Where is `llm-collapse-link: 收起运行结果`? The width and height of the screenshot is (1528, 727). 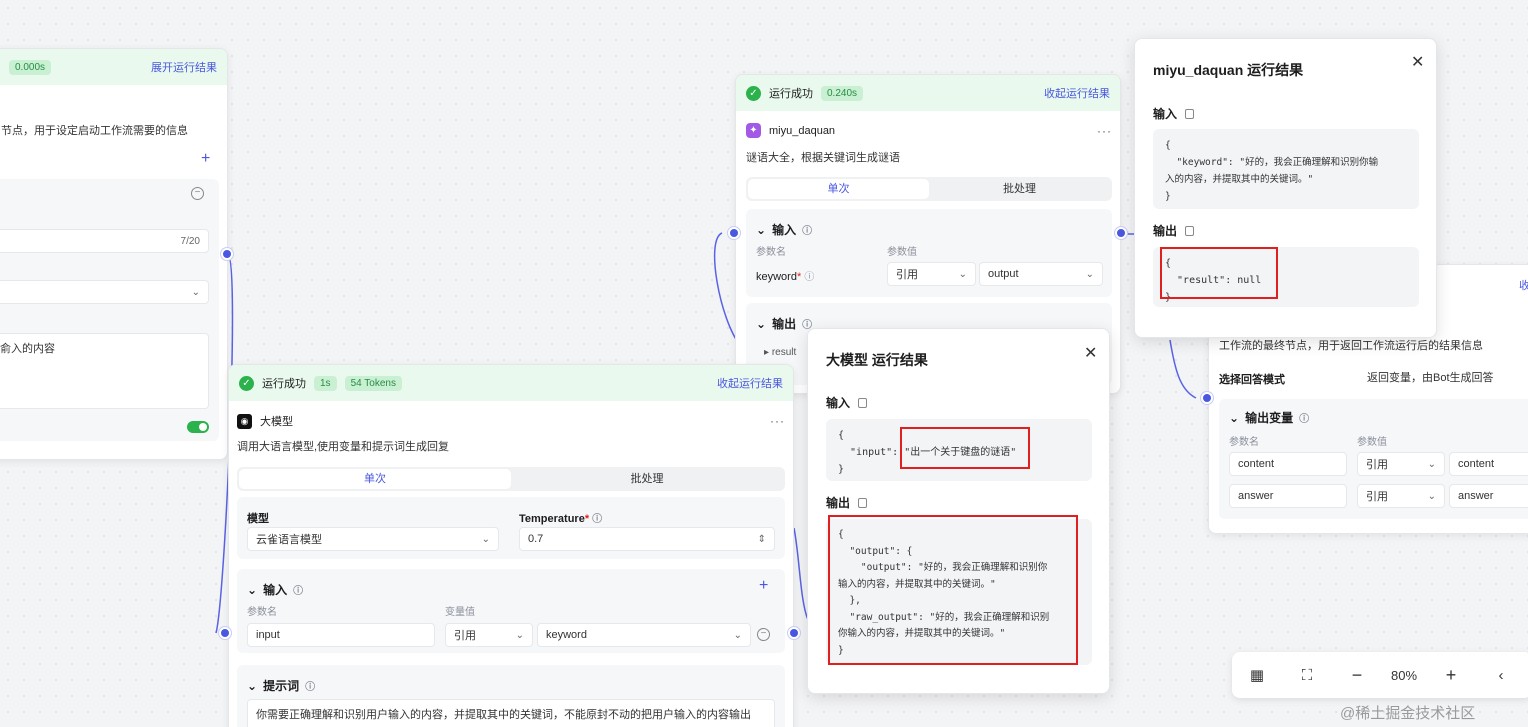 llm-collapse-link: 收起运行结果 is located at coordinates (750, 383).